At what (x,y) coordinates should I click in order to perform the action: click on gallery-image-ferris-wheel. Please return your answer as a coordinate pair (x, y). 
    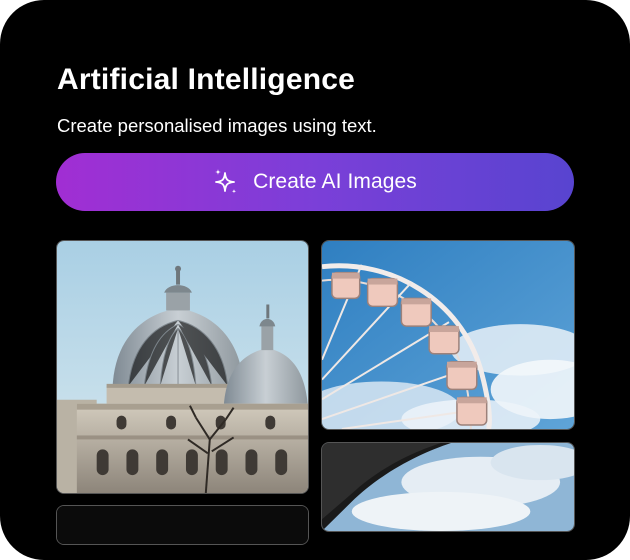
    Looking at the image, I should click on (448, 335).